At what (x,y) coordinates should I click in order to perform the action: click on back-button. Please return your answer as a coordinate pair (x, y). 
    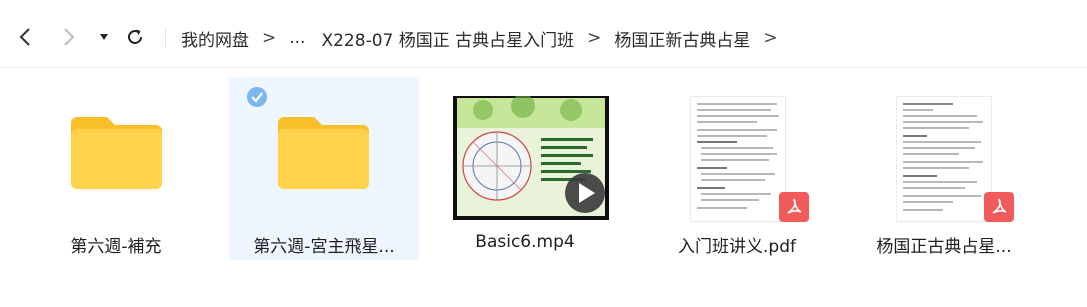
    Looking at the image, I should click on (25, 37).